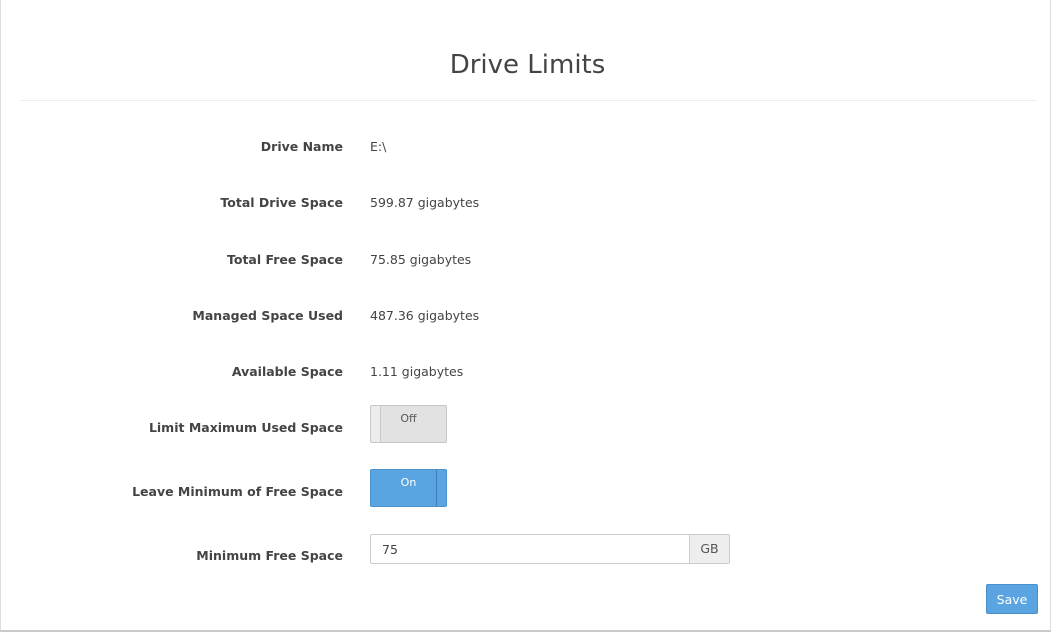  Describe the element at coordinates (245, 427) in the screenshot. I see `limit-max-used-label: Limit Maximum Used Space` at that location.